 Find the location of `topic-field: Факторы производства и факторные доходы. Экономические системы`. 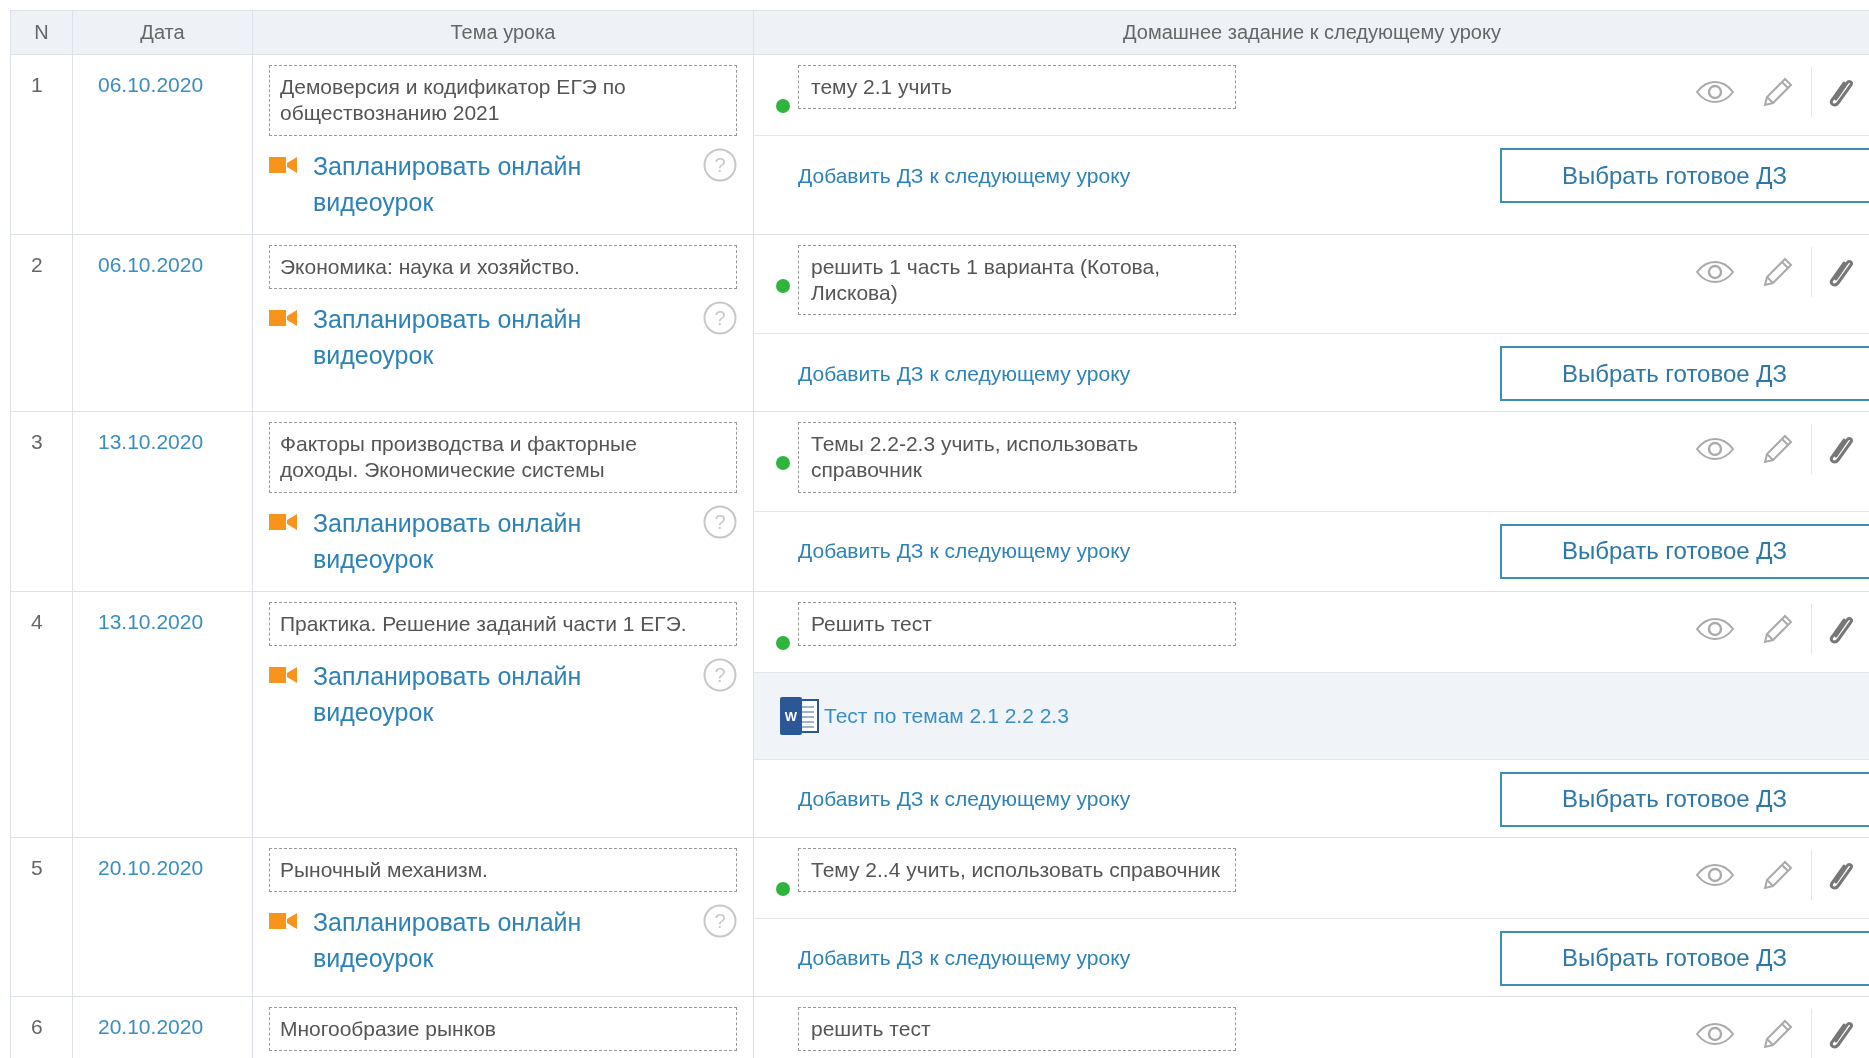

topic-field: Факторы производства и факторные доходы. Экономические системы is located at coordinates (503, 457).